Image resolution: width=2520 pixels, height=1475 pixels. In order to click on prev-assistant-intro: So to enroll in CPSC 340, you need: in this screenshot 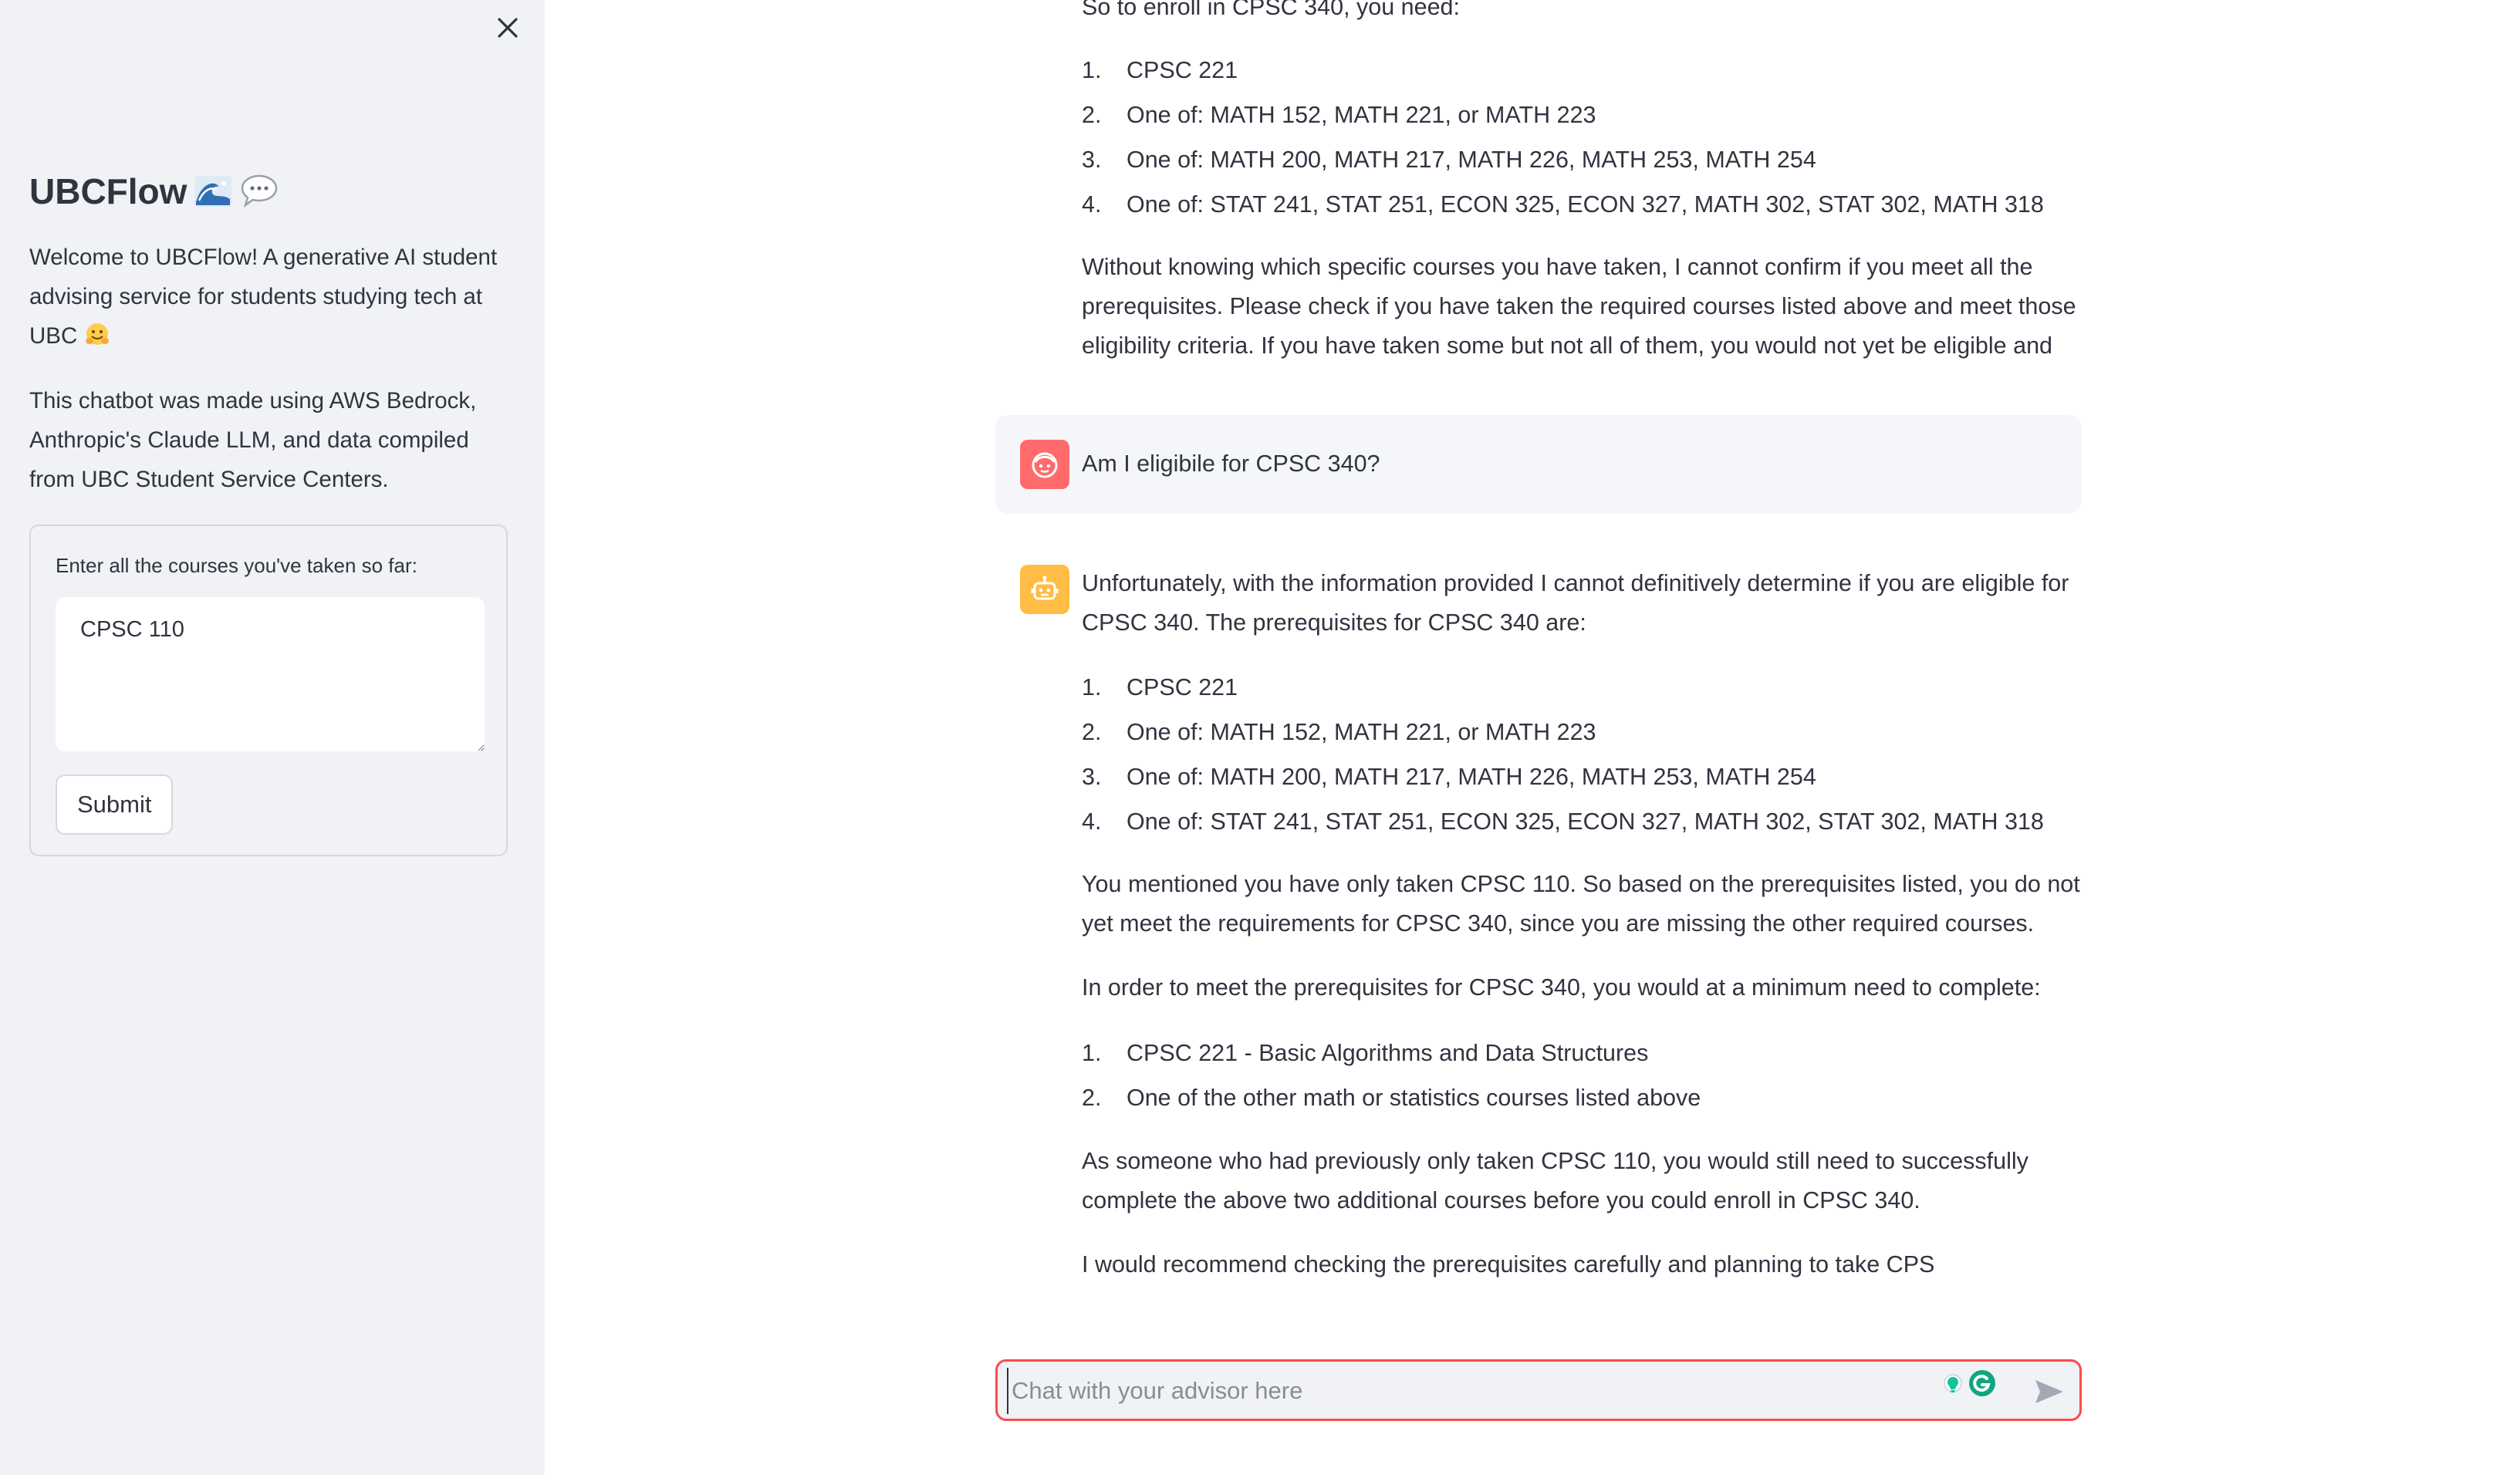, I will do `click(1271, 10)`.